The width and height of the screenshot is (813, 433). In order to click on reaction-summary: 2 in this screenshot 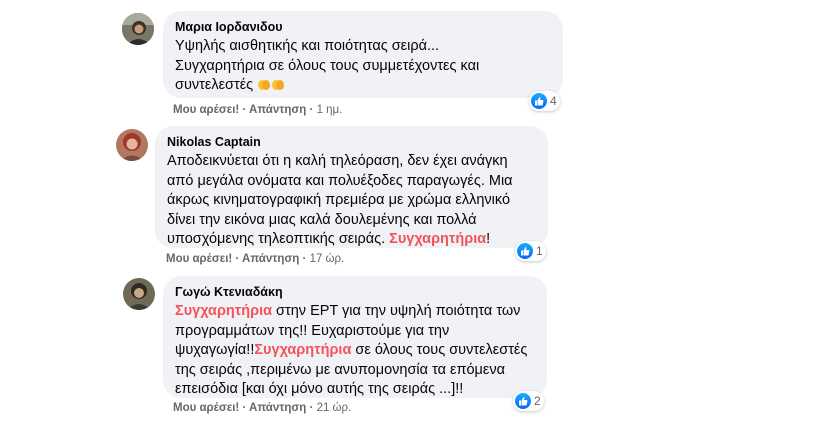, I will do `click(528, 401)`.